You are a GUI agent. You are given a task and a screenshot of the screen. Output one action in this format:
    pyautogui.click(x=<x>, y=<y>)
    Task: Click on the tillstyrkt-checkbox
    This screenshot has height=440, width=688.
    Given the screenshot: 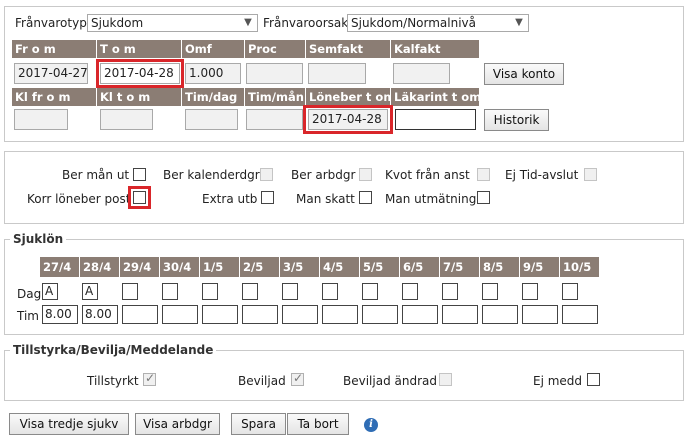 What is the action you would take?
    pyautogui.click(x=149, y=378)
    